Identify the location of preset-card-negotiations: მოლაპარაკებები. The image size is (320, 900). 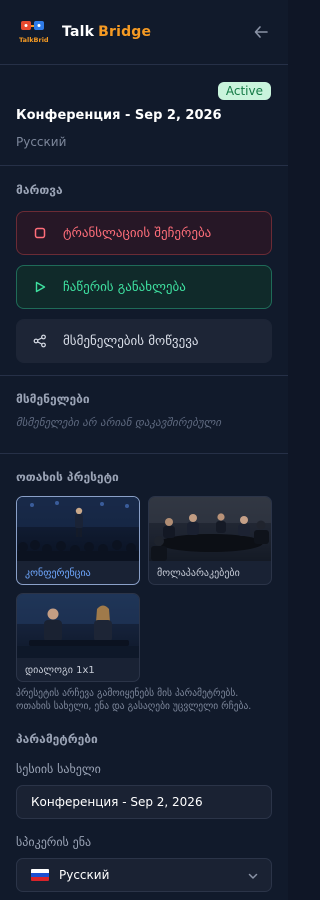
(210, 540).